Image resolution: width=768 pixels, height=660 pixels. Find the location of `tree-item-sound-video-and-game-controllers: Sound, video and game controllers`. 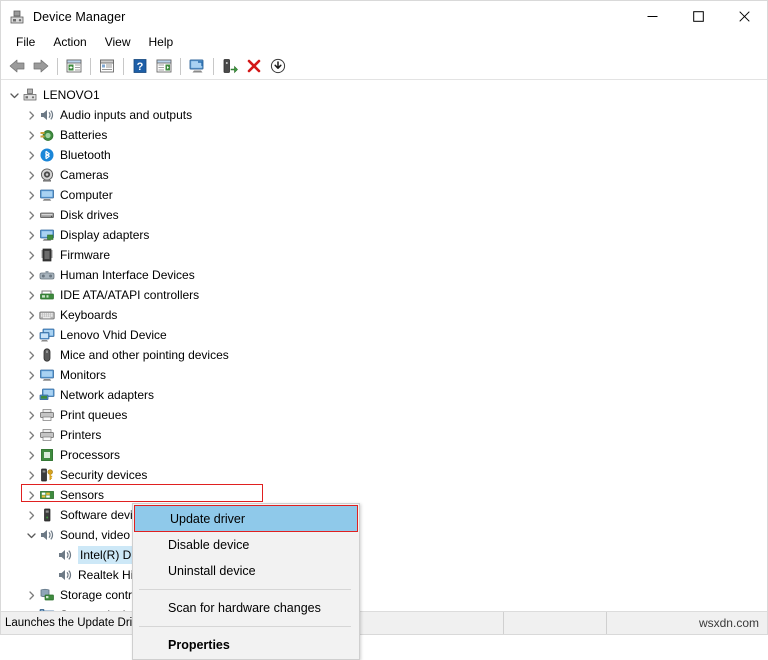

tree-item-sound-video-and-game-controllers: Sound, video and game controllers is located at coordinates (384, 535).